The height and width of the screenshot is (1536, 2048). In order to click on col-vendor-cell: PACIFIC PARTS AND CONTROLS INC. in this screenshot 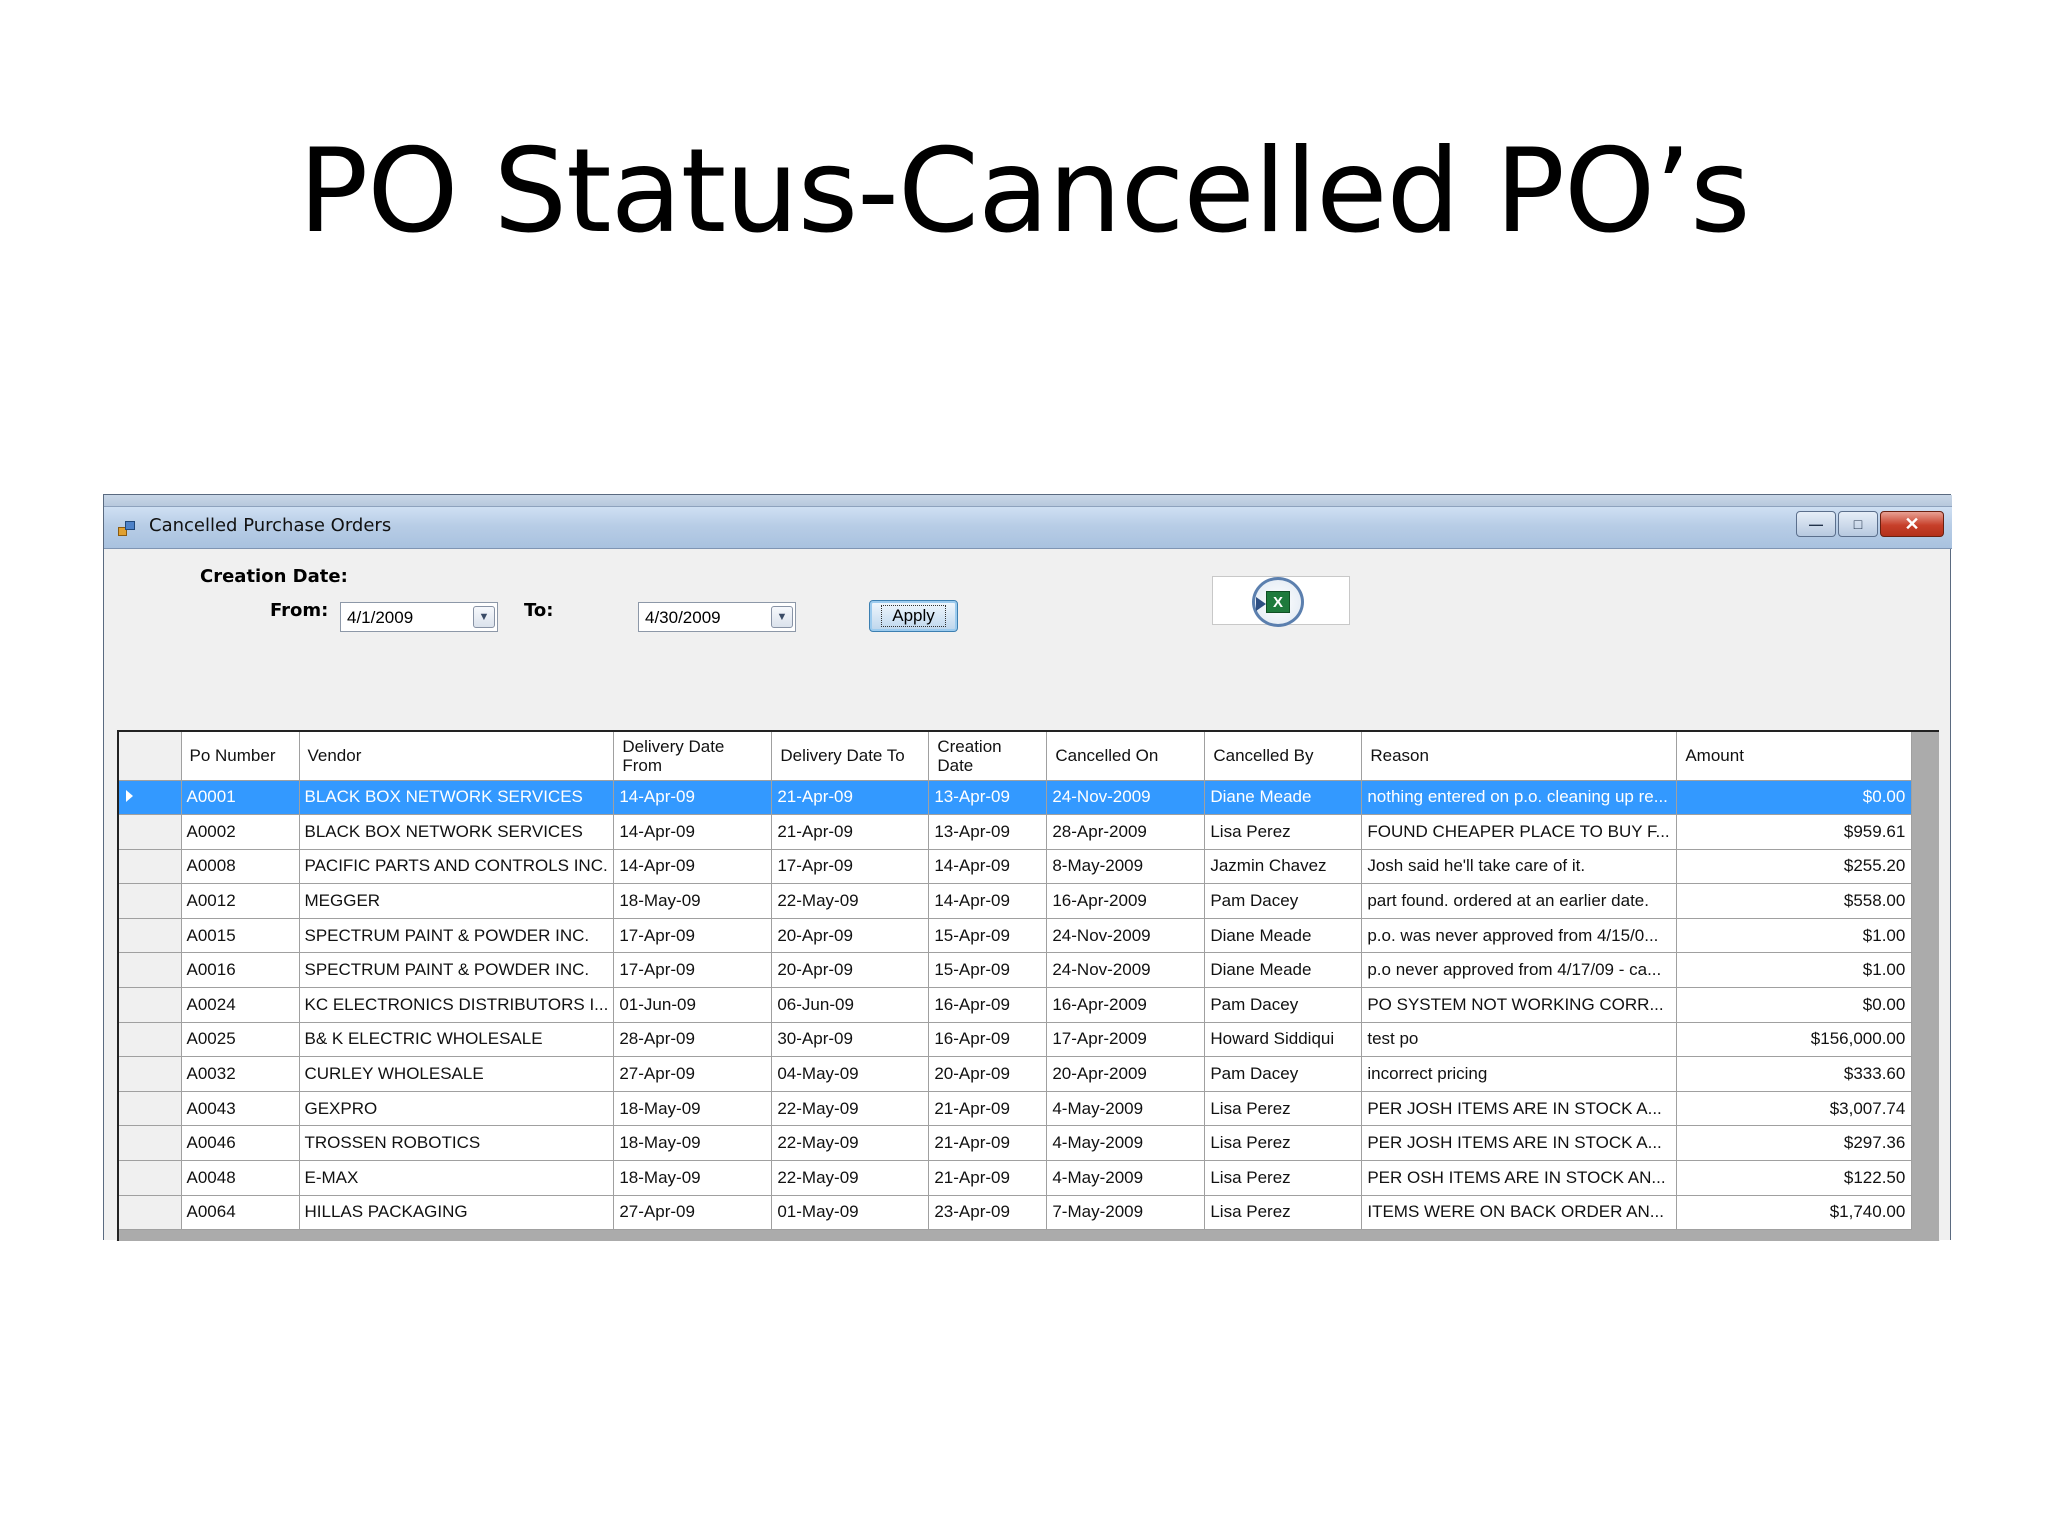, I will do `click(457, 867)`.